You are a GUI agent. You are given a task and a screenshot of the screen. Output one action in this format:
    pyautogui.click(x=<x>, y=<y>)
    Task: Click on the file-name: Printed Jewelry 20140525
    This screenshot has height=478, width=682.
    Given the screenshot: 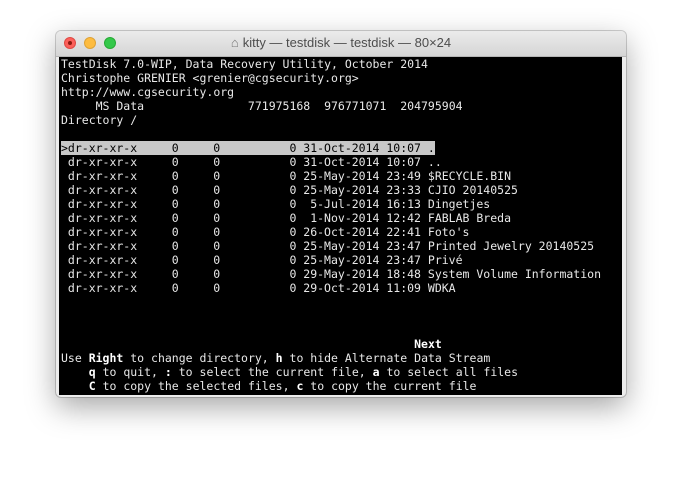 What is the action you would take?
    pyautogui.click(x=511, y=246)
    